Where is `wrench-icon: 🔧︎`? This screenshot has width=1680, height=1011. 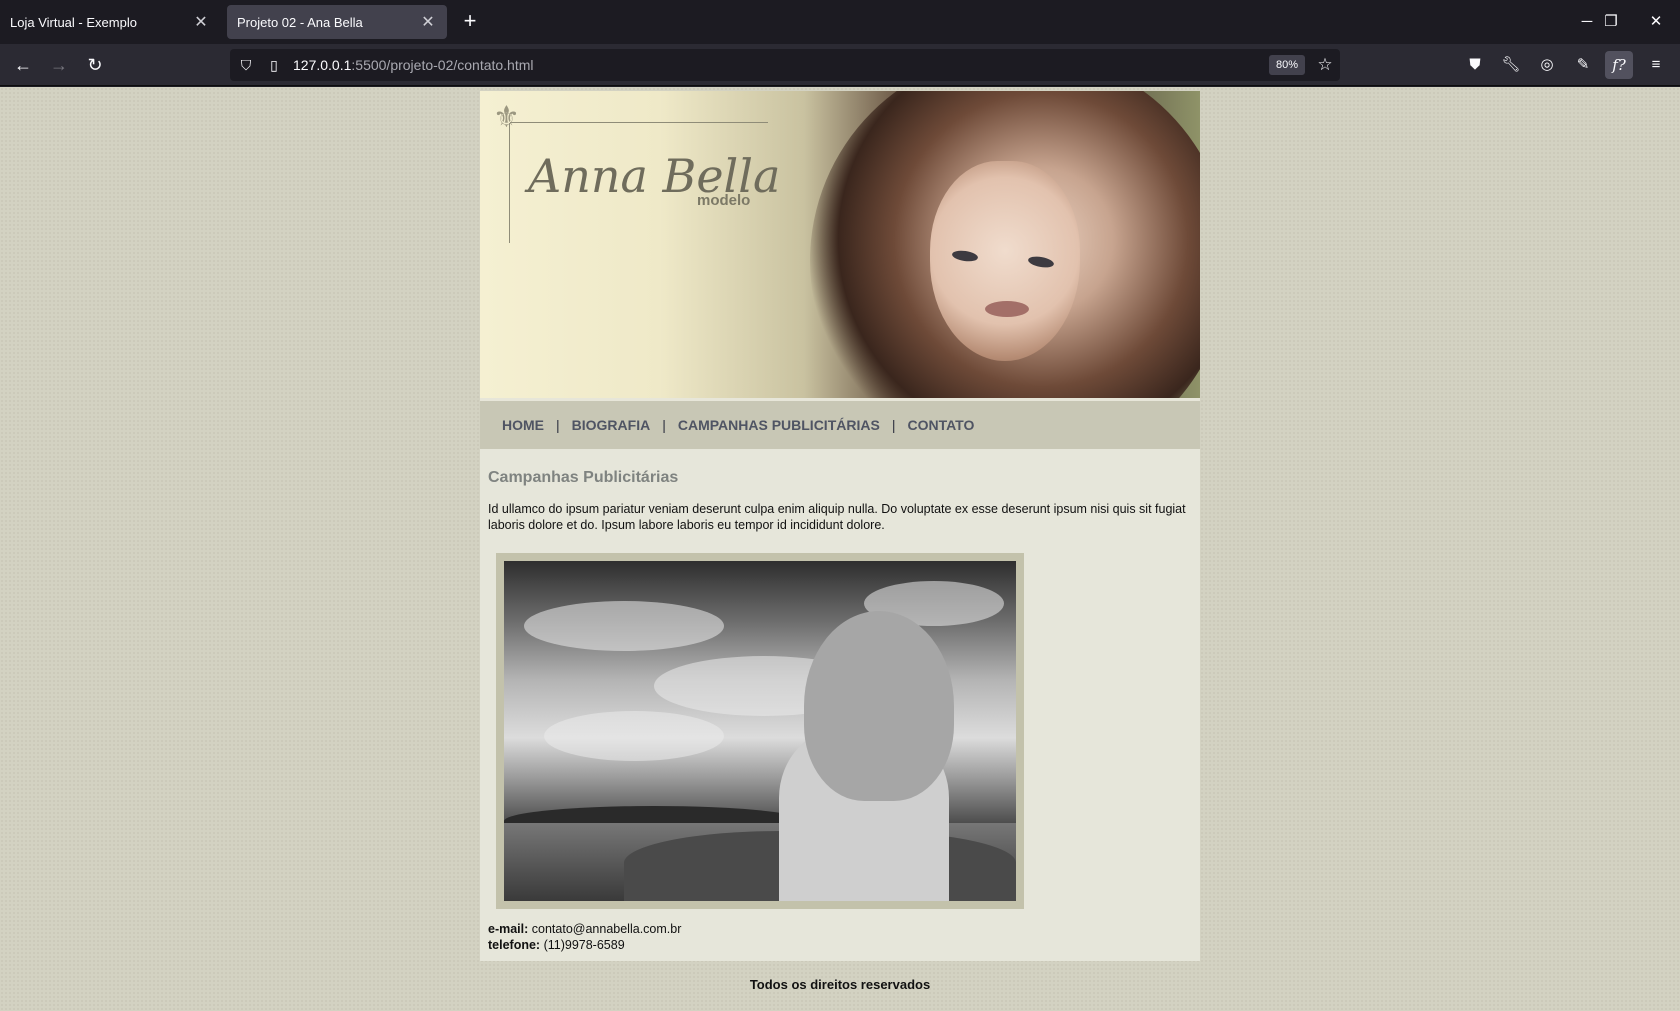 wrench-icon: 🔧︎ is located at coordinates (1511, 65).